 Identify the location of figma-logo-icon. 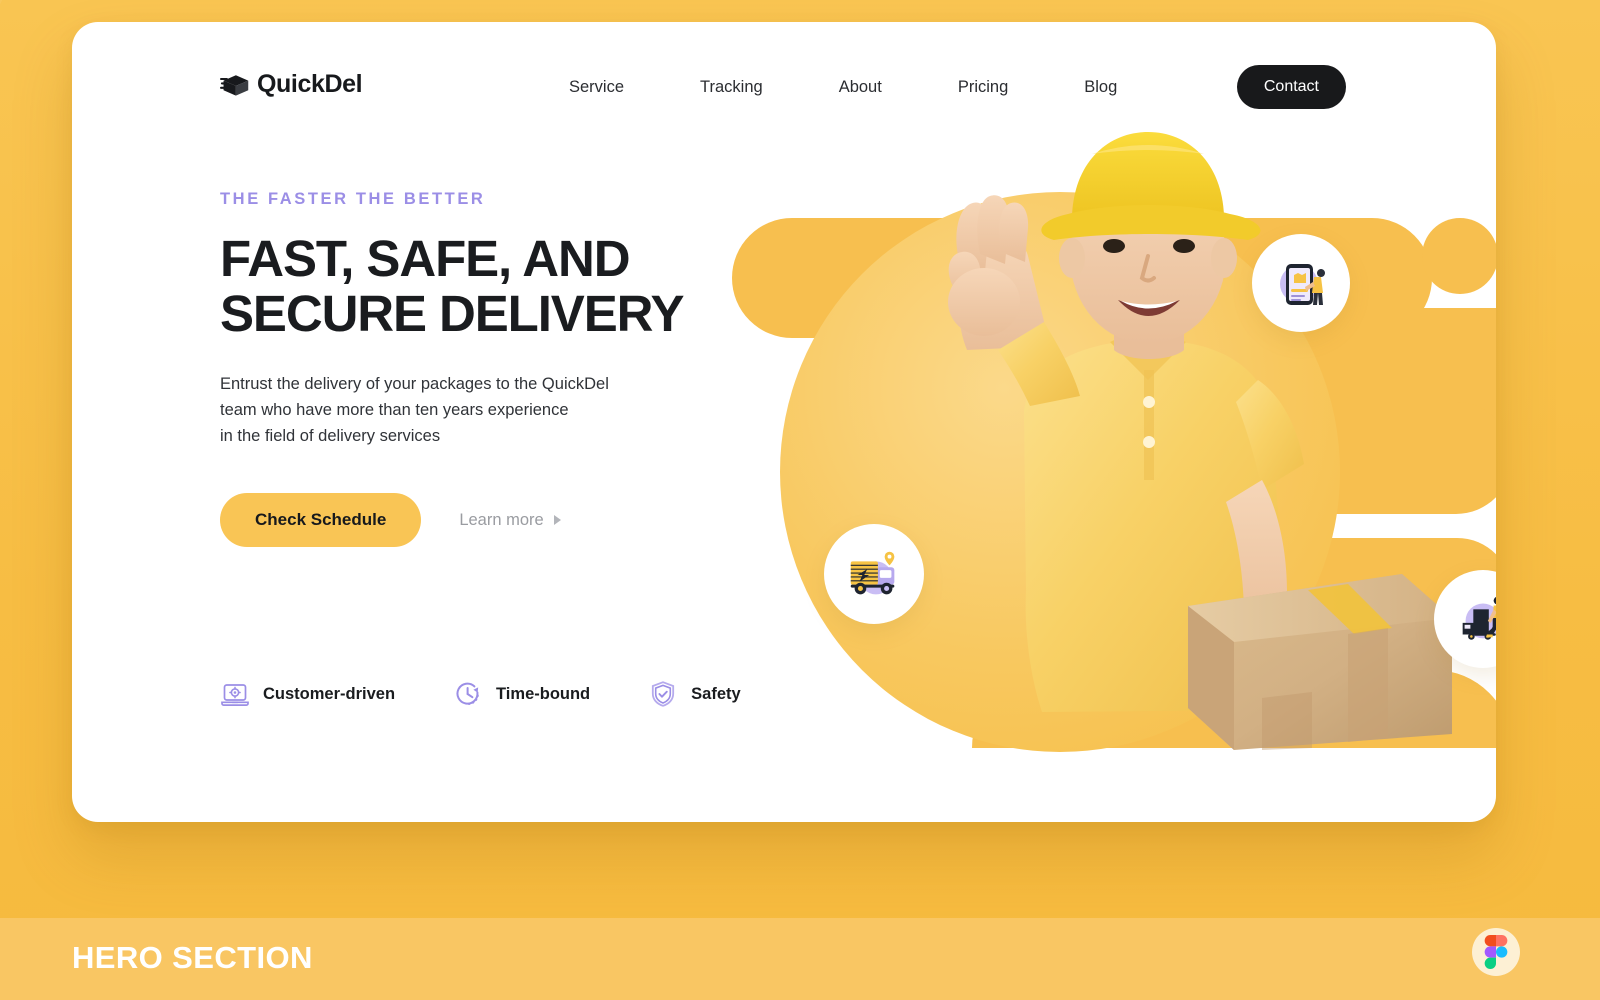
(1496, 952).